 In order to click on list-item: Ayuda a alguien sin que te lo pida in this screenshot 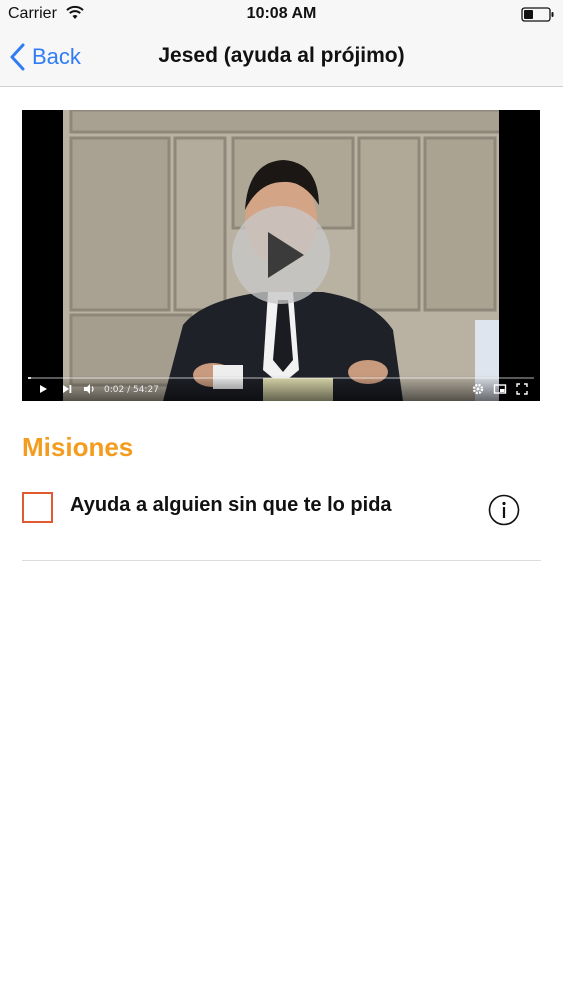, I will do `click(281, 510)`.